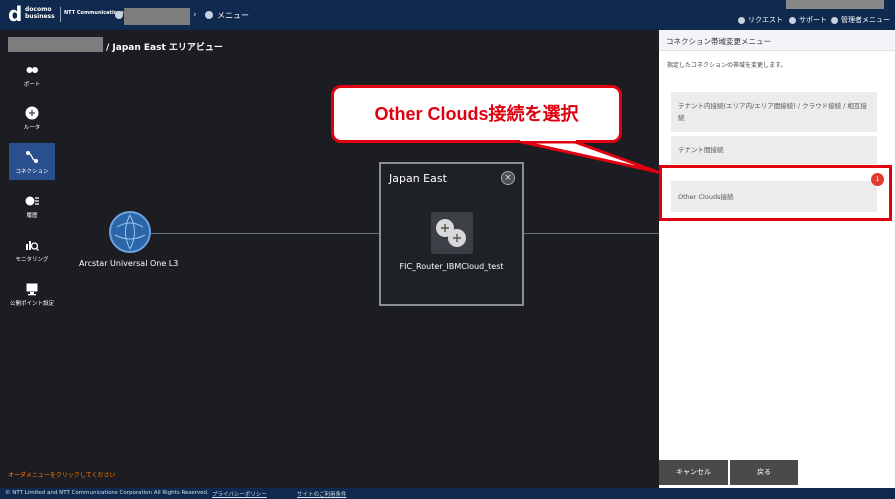 Image resolution: width=895 pixels, height=499 pixels. Describe the element at coordinates (129, 263) in the screenshot. I see `node-label: Arcstar Universal One L3` at that location.